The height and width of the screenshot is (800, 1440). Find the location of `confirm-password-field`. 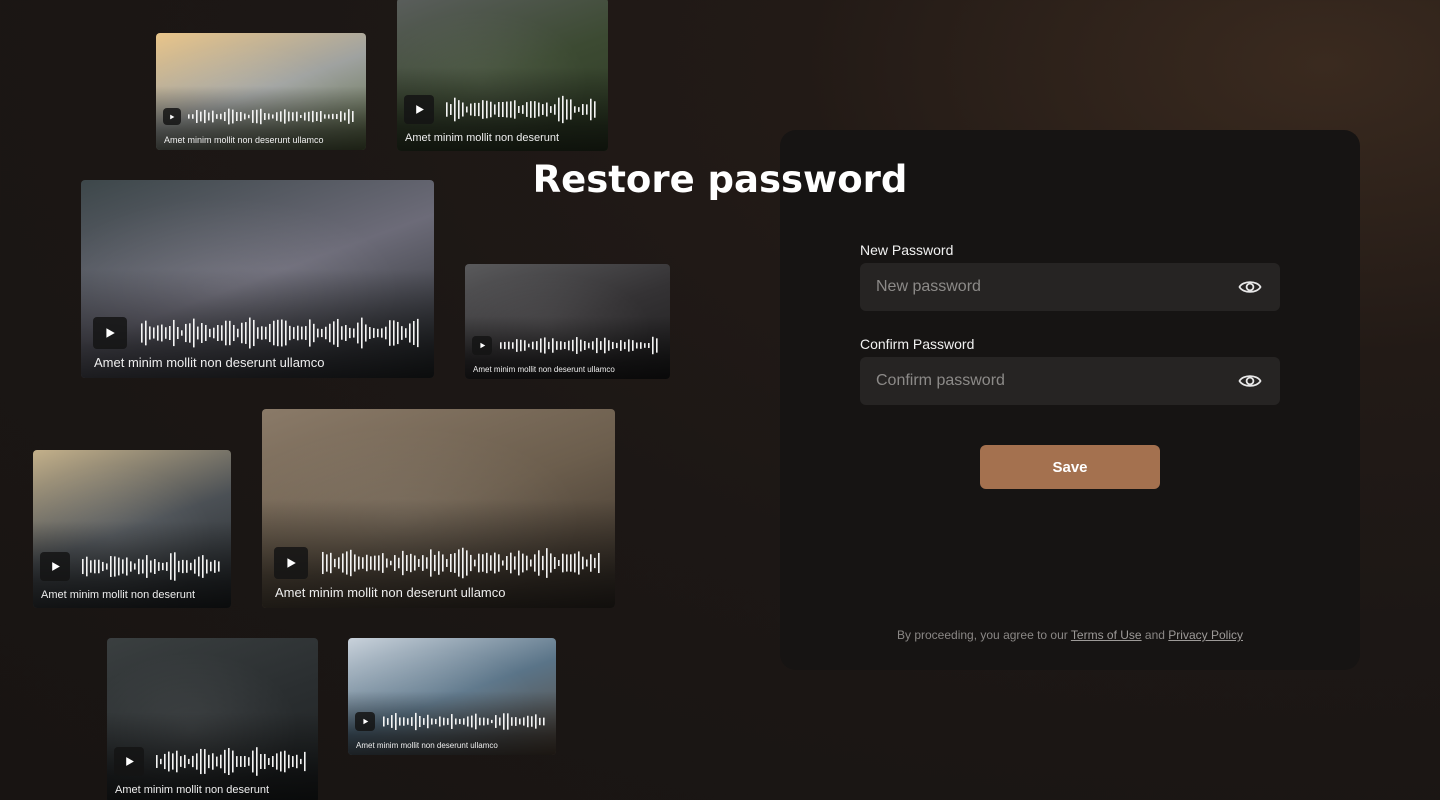

confirm-password-field is located at coordinates (1070, 381).